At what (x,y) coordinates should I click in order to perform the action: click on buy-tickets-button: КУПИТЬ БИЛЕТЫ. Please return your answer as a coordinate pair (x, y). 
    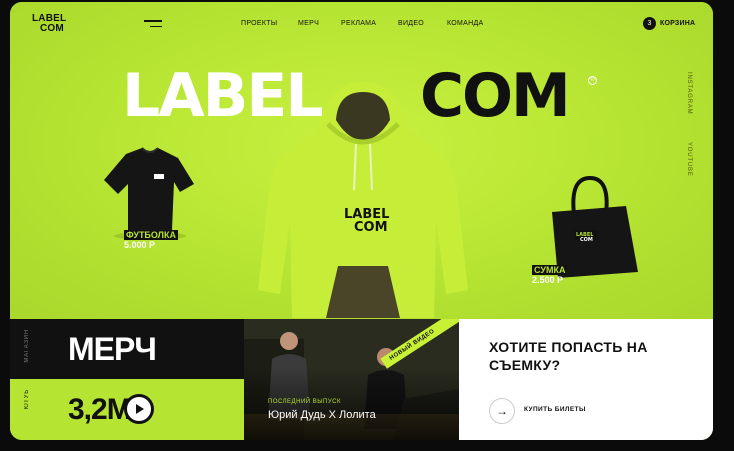
    Looking at the image, I should click on (555, 409).